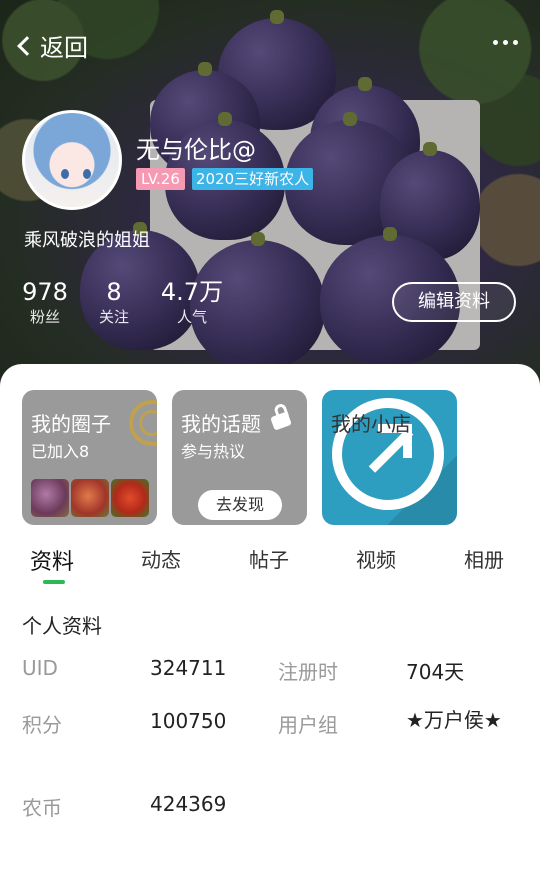 This screenshot has width=540, height=895. I want to click on more-menu-button, so click(505, 42).